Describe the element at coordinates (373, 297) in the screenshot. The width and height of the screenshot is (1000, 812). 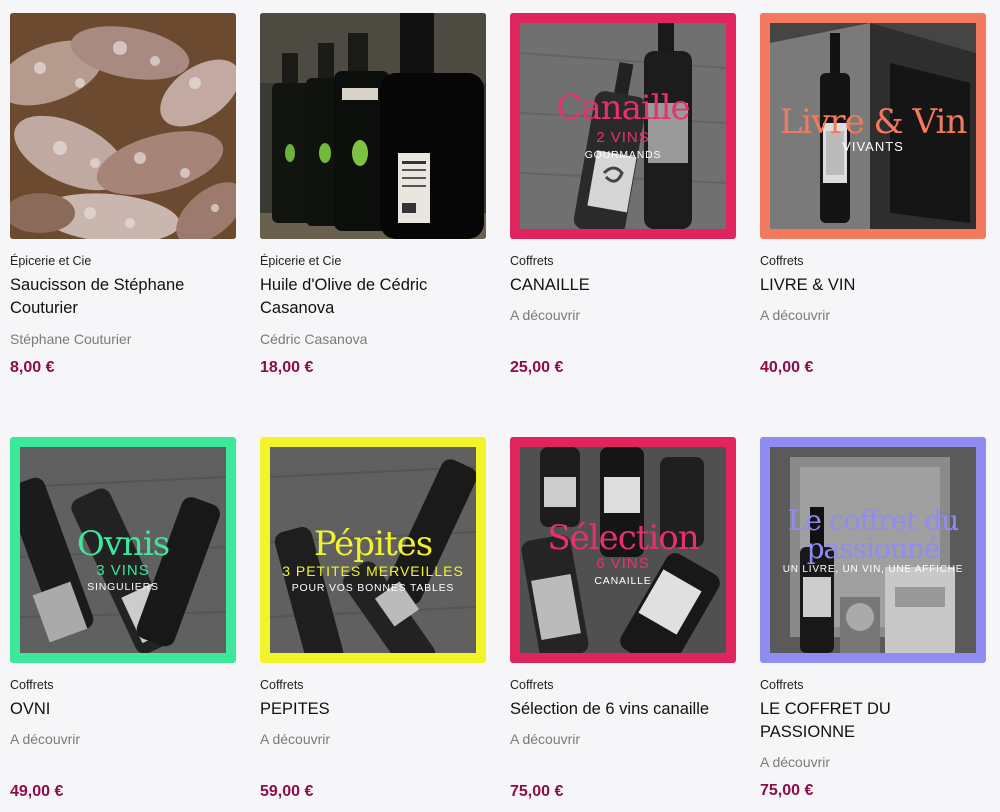
I see `product-title: Huile d'Olive de Cédric Casanova` at that location.